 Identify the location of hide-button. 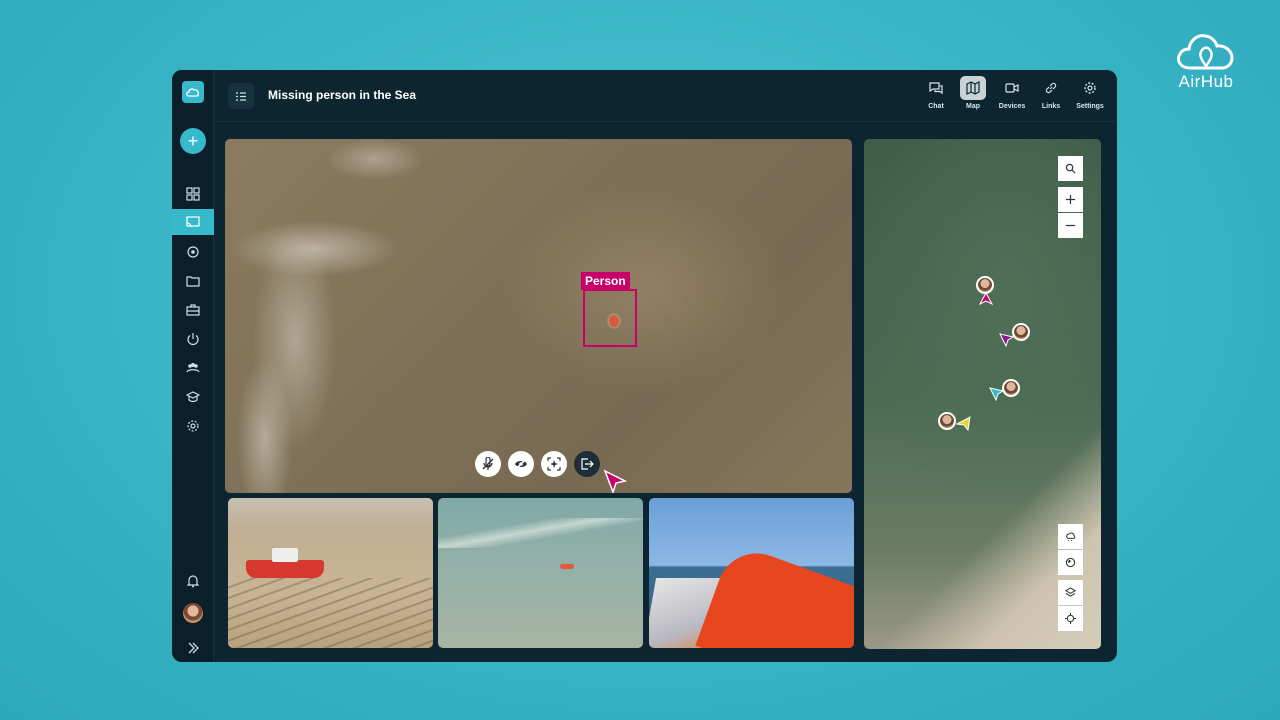
(521, 464).